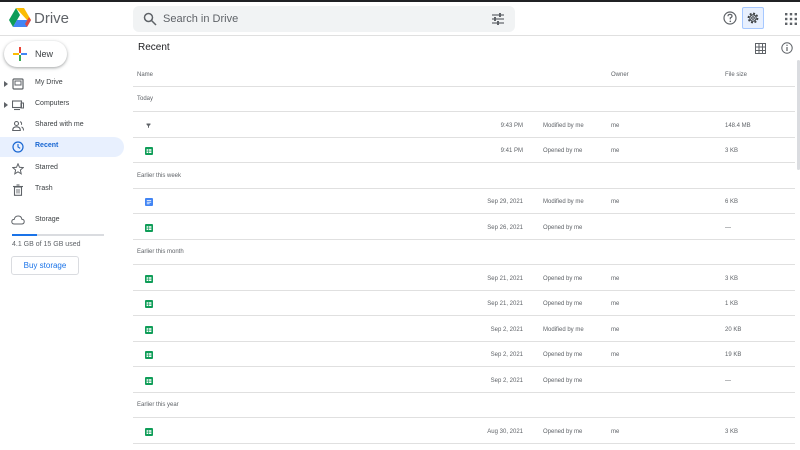 This screenshot has width=800, height=450. Describe the element at coordinates (736, 75) in the screenshot. I see `column-header-size: File size` at that location.